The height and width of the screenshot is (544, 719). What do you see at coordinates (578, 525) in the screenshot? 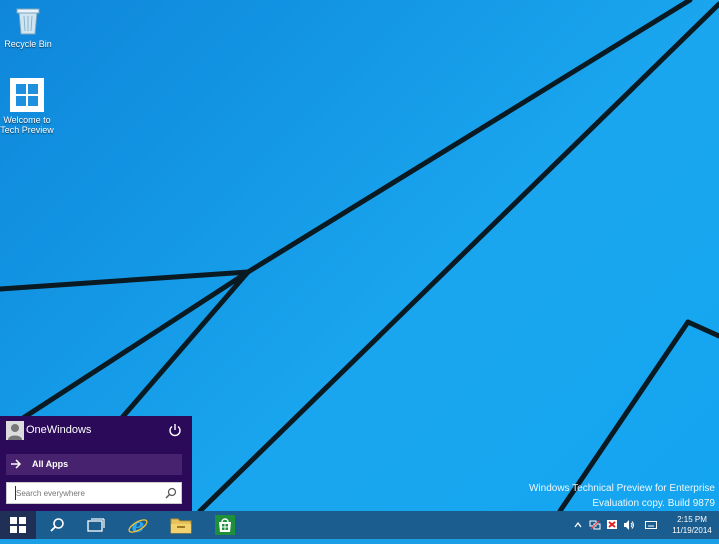
I see `show-hidden-icons-icon` at bounding box center [578, 525].